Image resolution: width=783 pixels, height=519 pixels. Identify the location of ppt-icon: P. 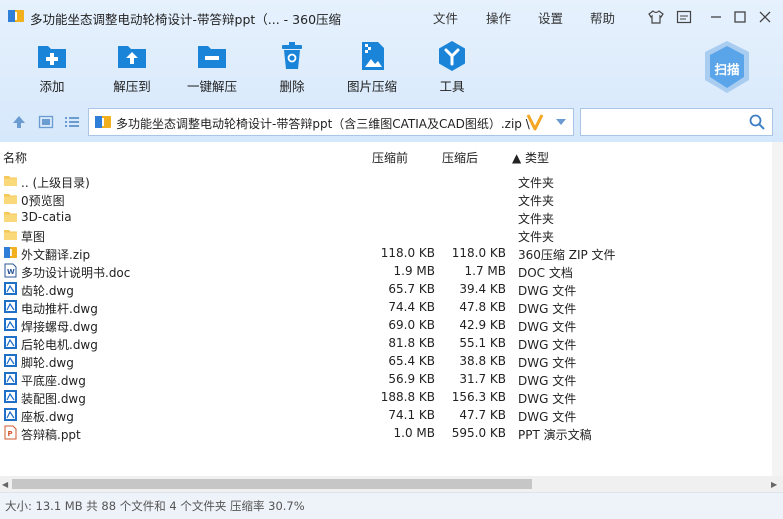
(10, 432).